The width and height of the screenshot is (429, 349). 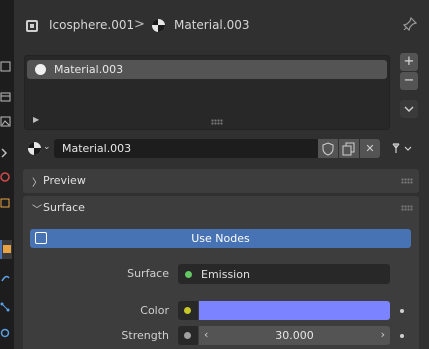 What do you see at coordinates (5, 307) in the screenshot?
I see `constraints-tab-icon` at bounding box center [5, 307].